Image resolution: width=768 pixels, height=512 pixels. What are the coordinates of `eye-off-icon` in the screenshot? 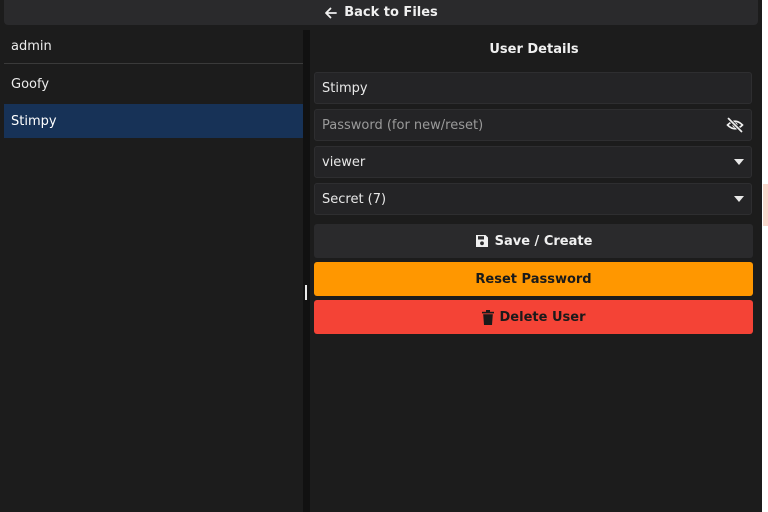 It's located at (735, 125).